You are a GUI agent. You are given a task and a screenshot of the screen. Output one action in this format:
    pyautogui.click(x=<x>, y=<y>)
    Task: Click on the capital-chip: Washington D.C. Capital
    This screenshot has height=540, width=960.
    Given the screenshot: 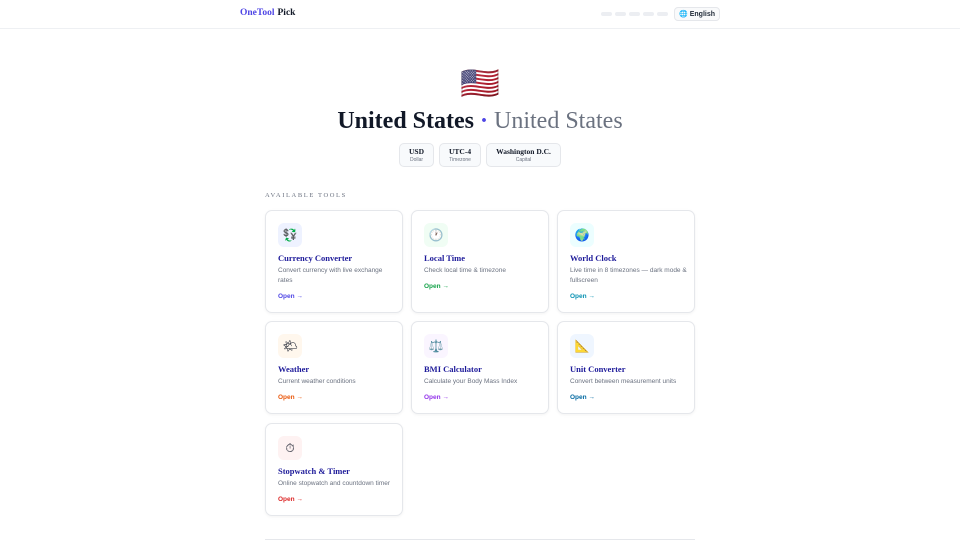 What is the action you would take?
    pyautogui.click(x=523, y=155)
    